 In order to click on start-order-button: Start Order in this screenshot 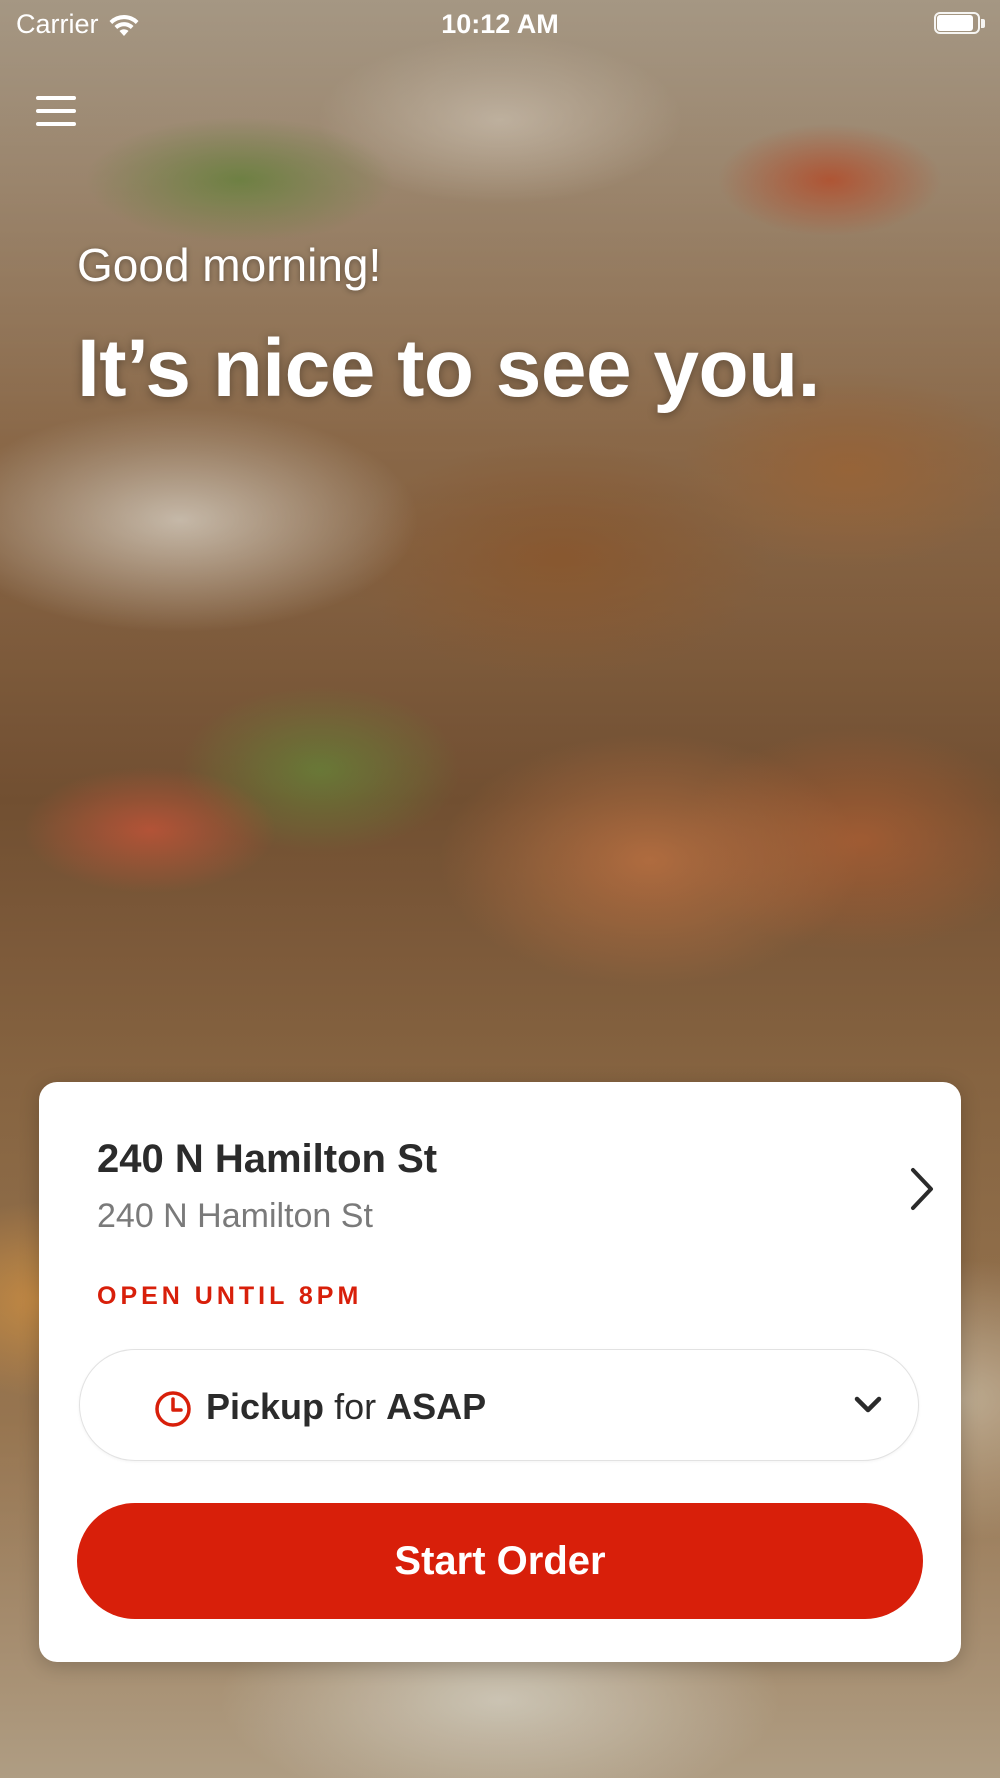, I will do `click(500, 1561)`.